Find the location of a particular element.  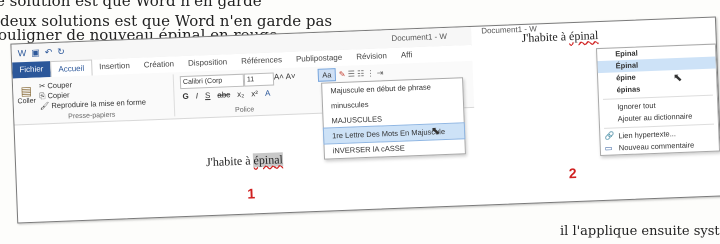

misspelled-word: épinal is located at coordinates (584, 35).